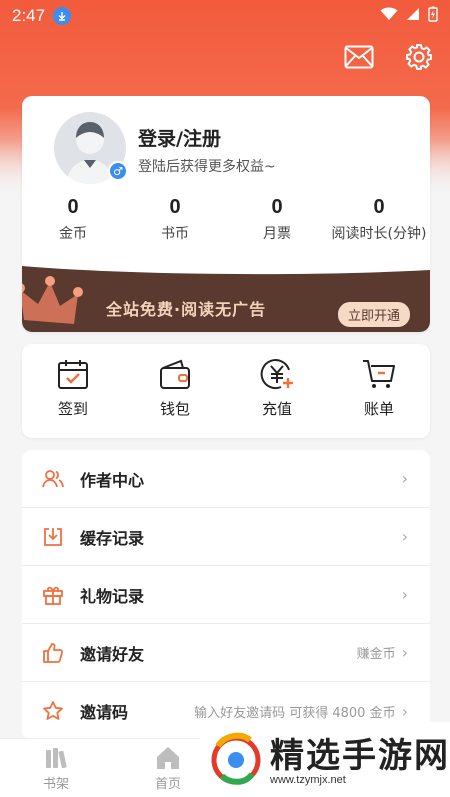 The width and height of the screenshot is (450, 797). I want to click on signal-icon, so click(413, 16).